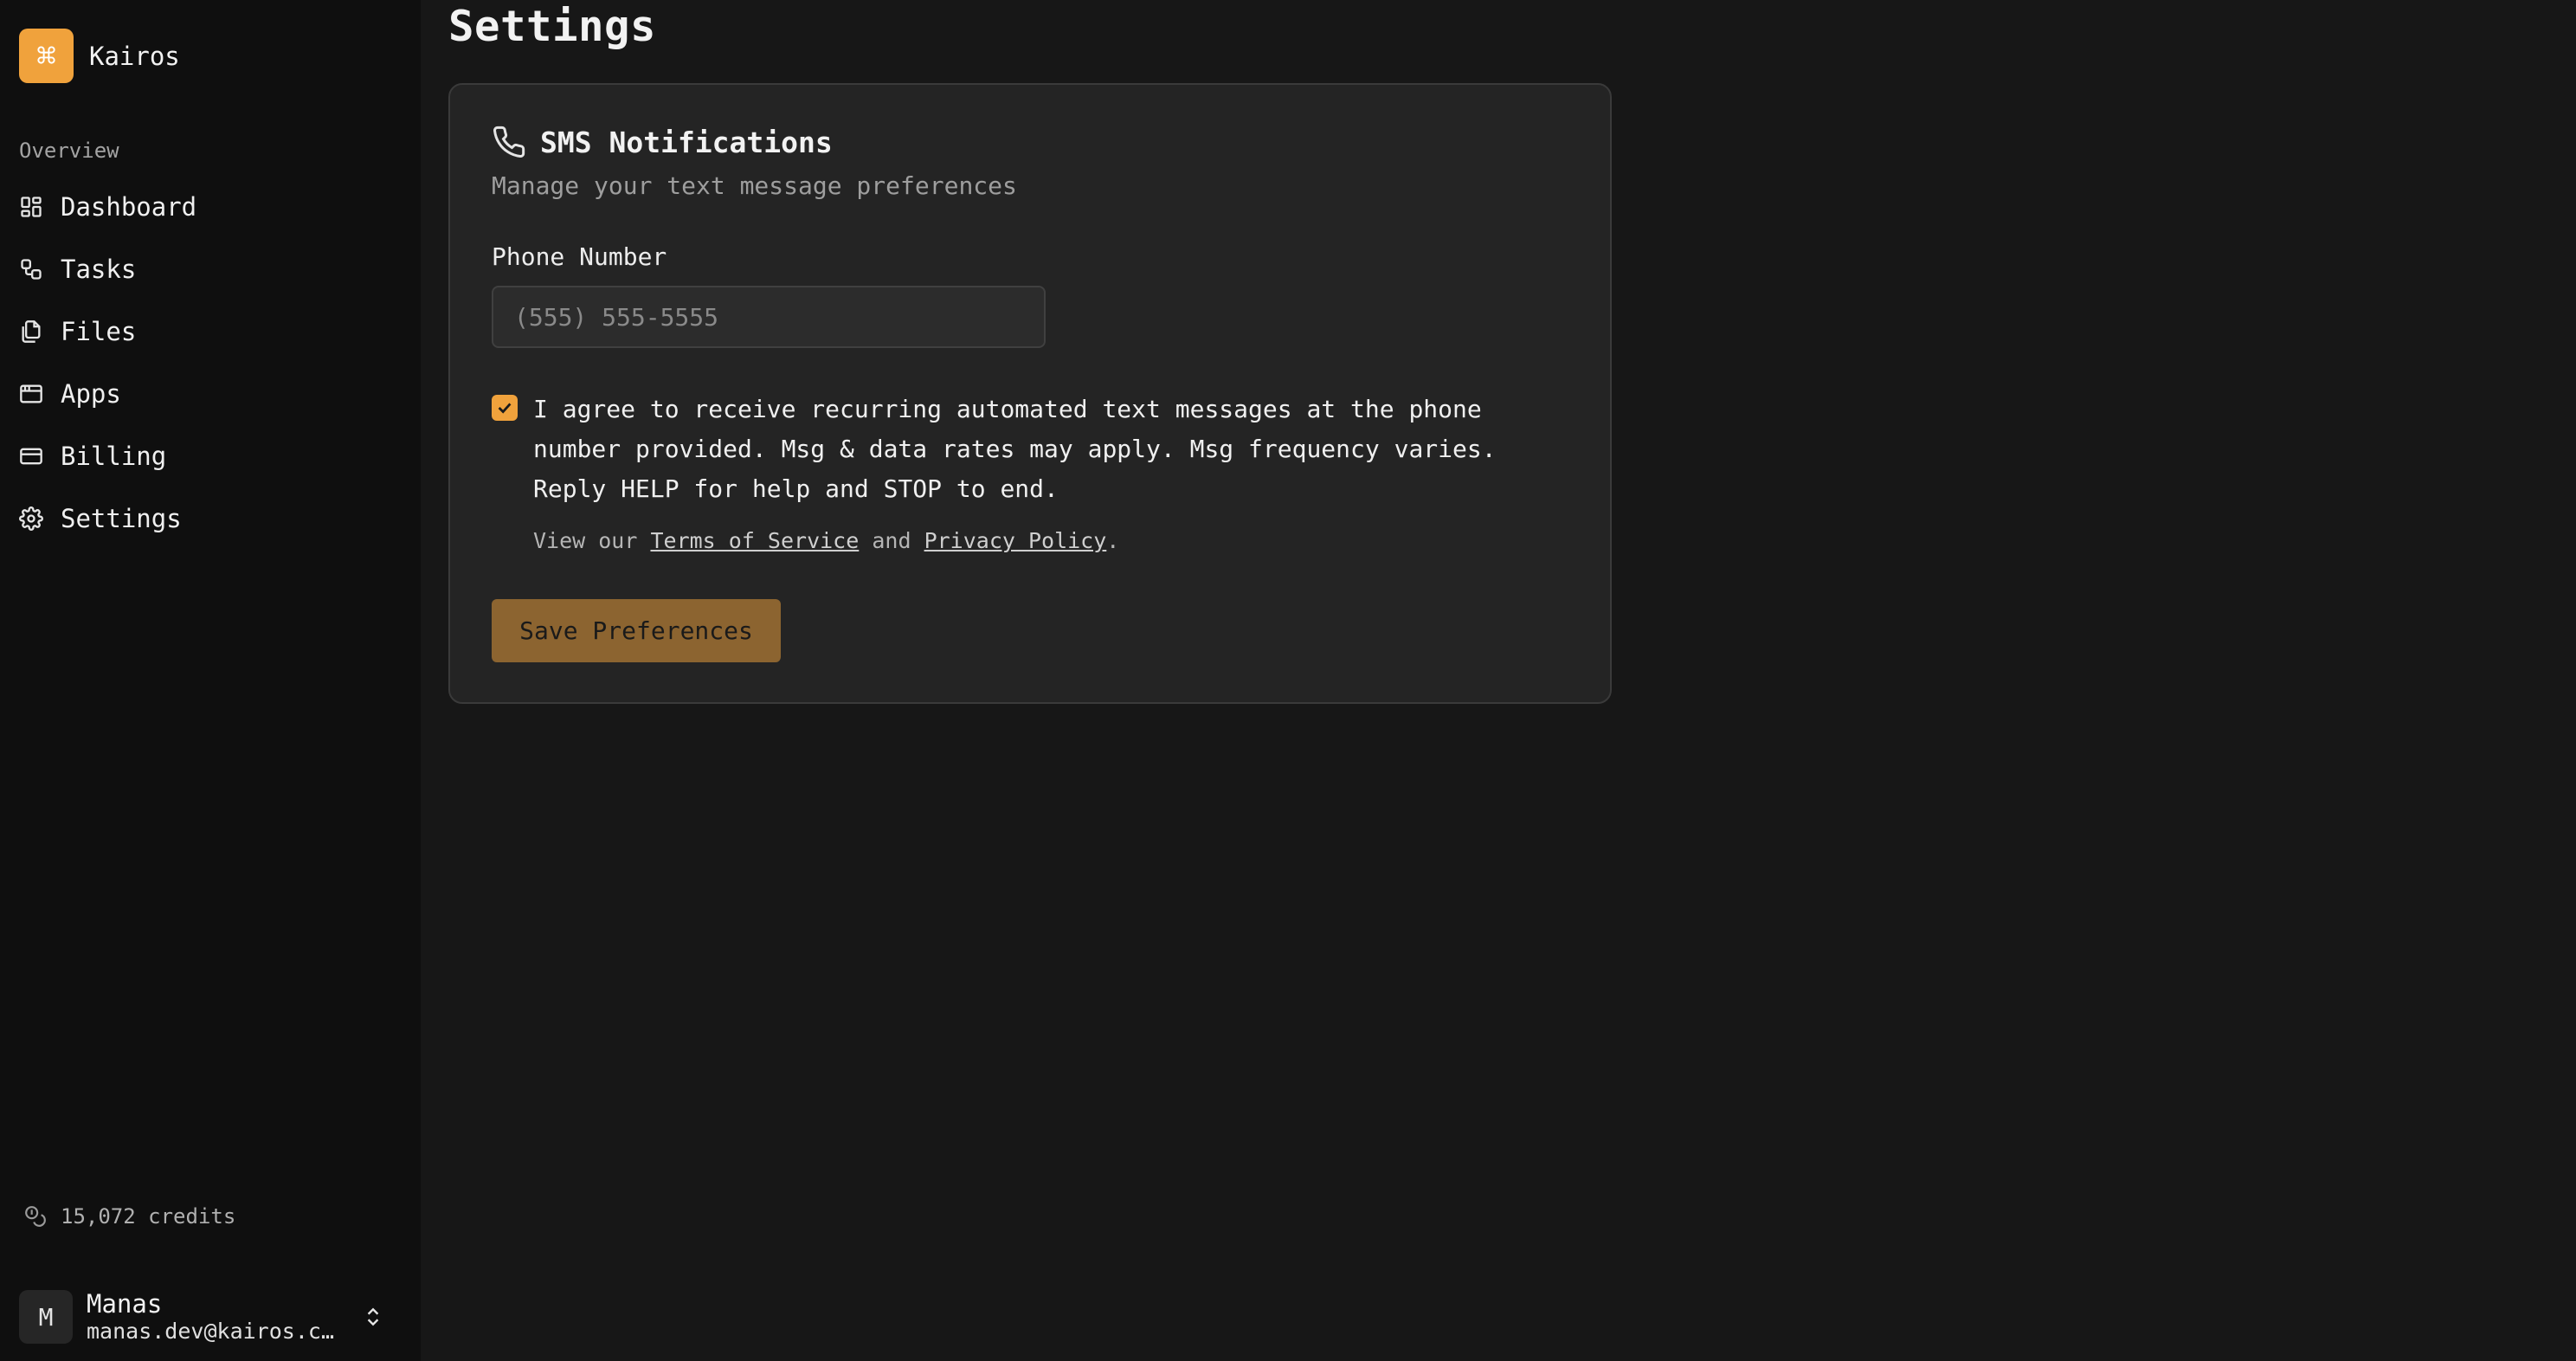  I want to click on phone-number-label: Phone Number, so click(579, 256).